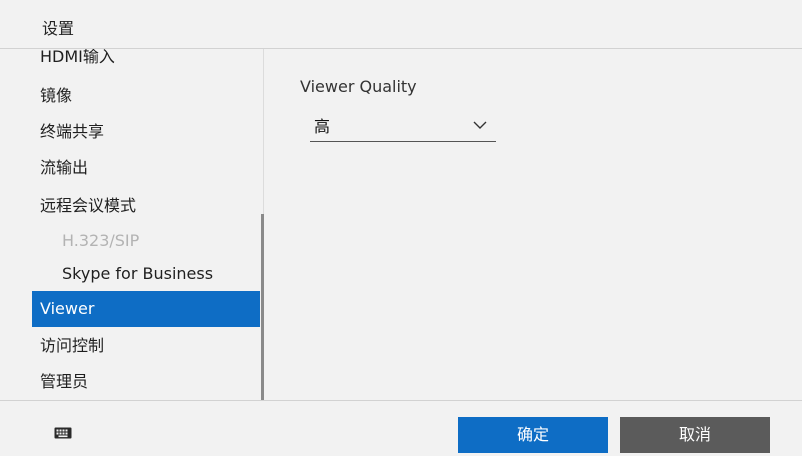 The image size is (802, 456). I want to click on viewer-quality-label: Viewer Quality, so click(358, 86).